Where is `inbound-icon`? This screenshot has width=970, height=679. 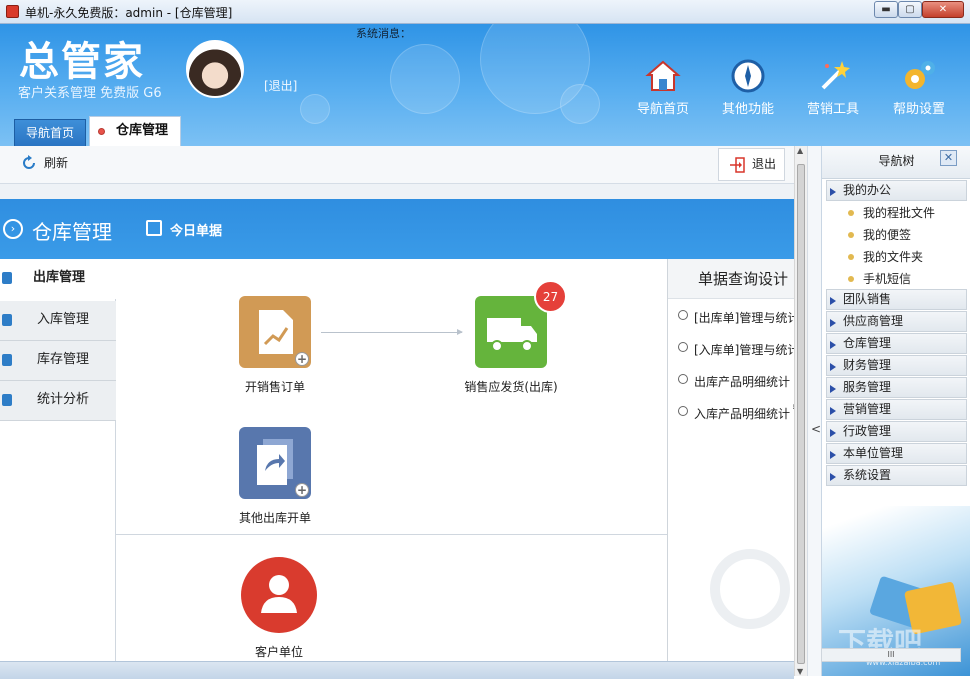 inbound-icon is located at coordinates (7, 320).